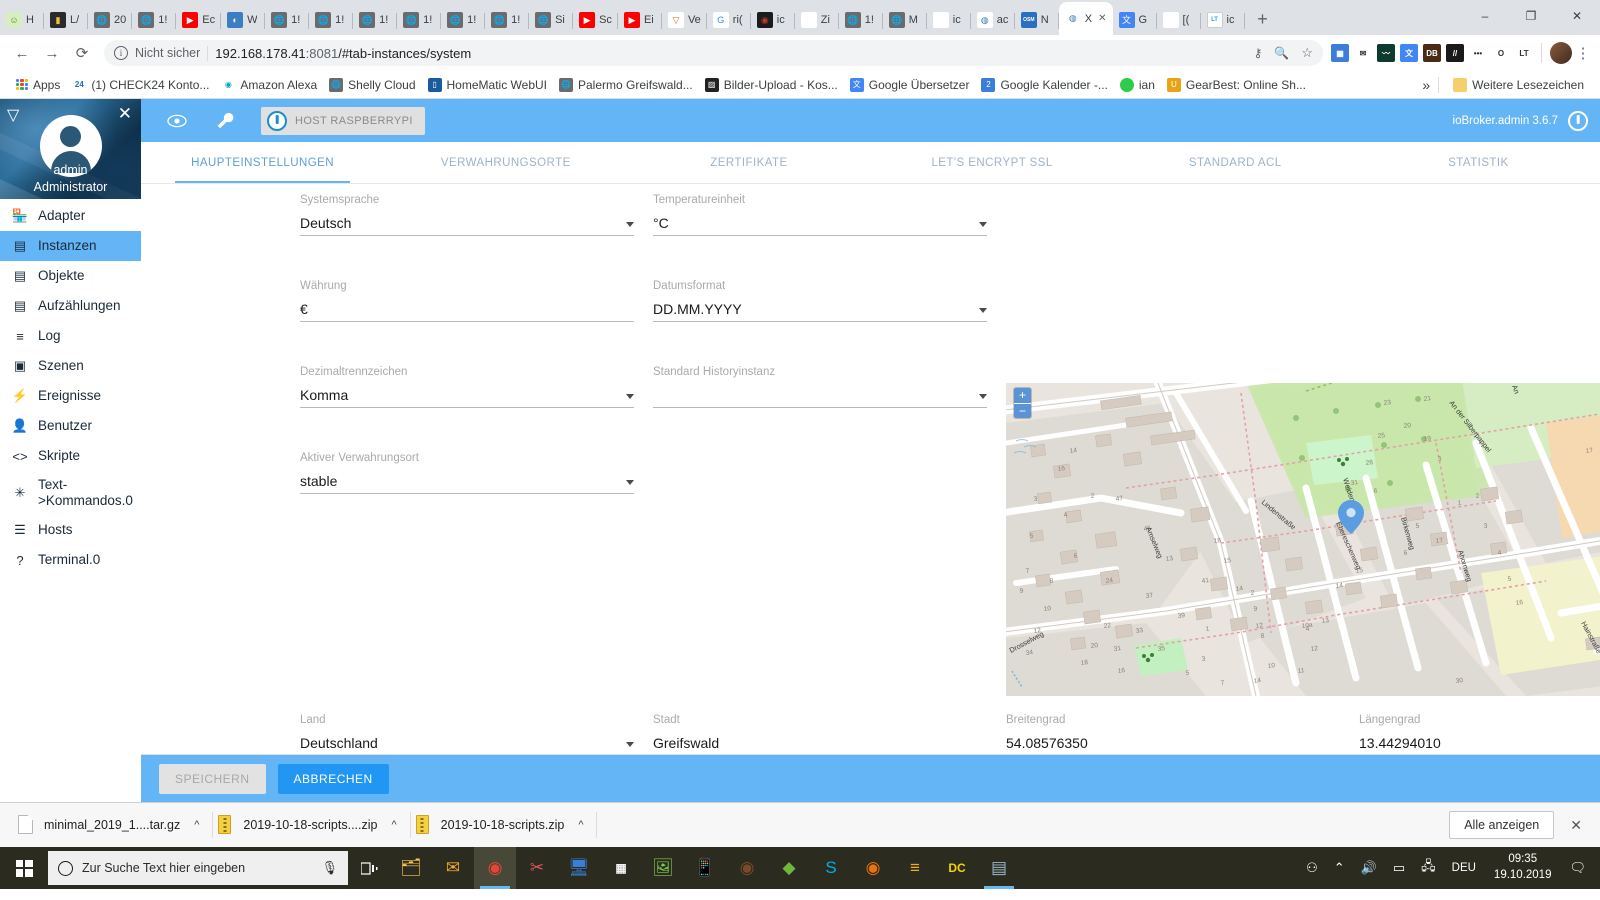 The height and width of the screenshot is (900, 1600). I want to click on browser-tab: ▶ Ei, so click(640, 20).